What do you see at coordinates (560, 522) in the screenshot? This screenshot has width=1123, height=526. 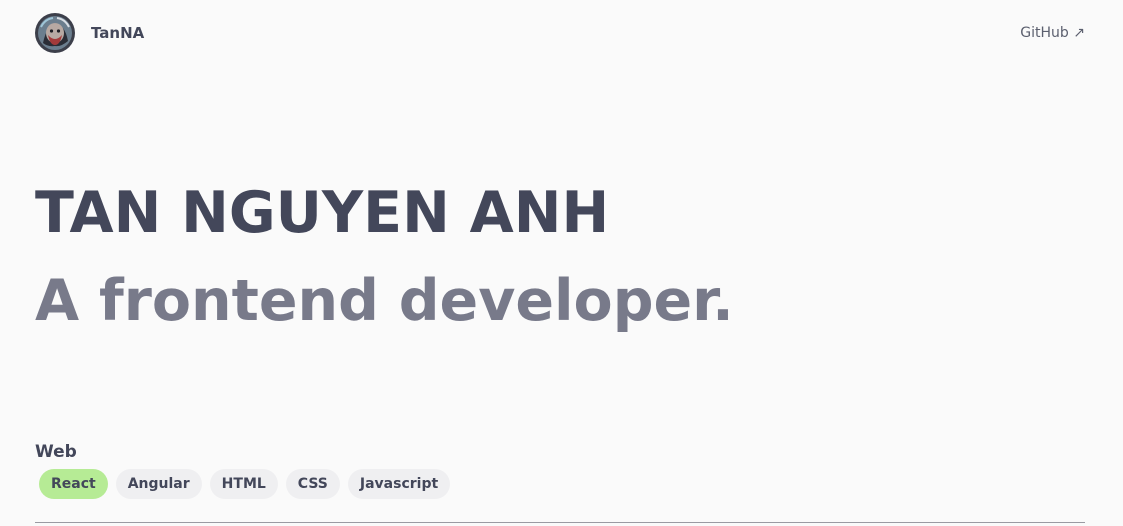 I see `section-divider` at bounding box center [560, 522].